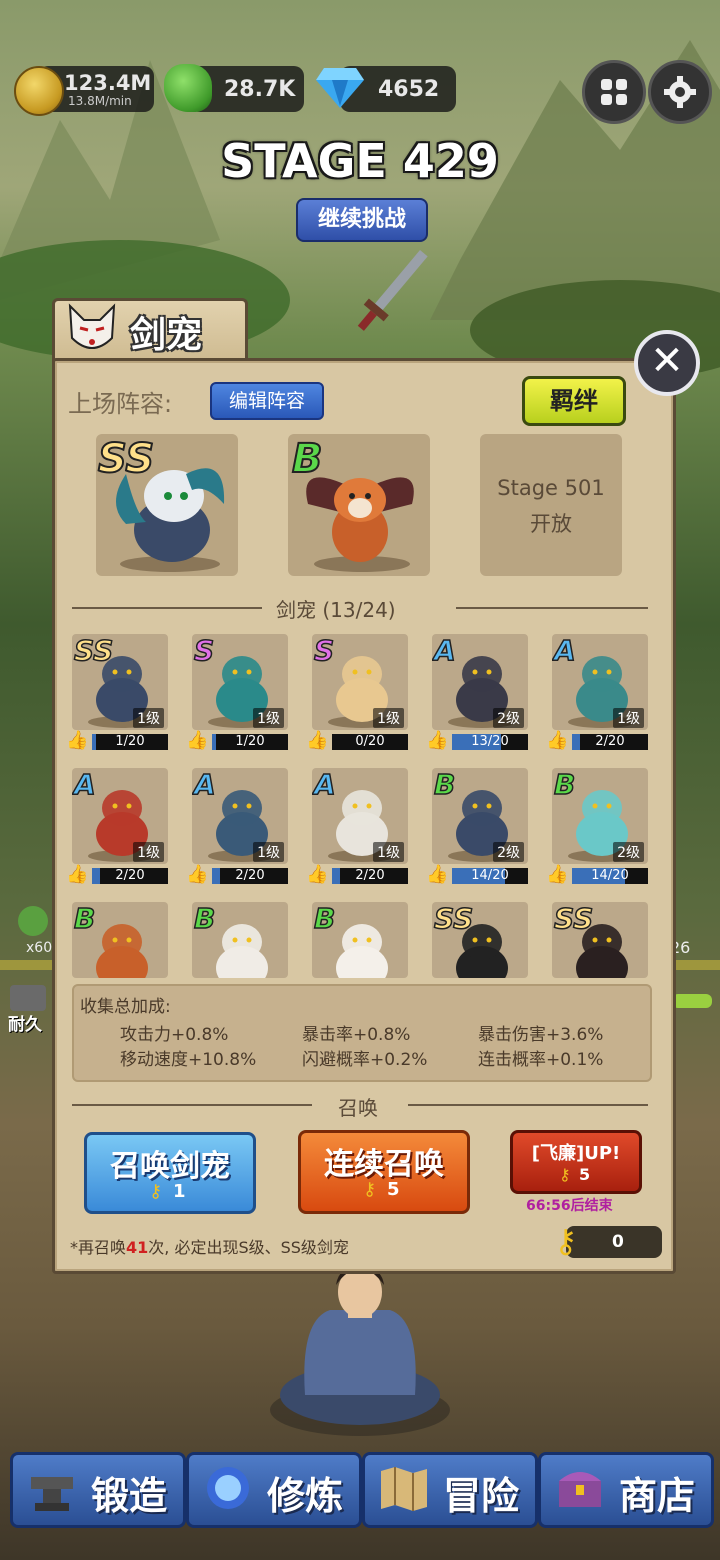 This screenshot has width=720, height=1560. What do you see at coordinates (100, 101) in the screenshot?
I see `coin-rate: 13.8M/min` at bounding box center [100, 101].